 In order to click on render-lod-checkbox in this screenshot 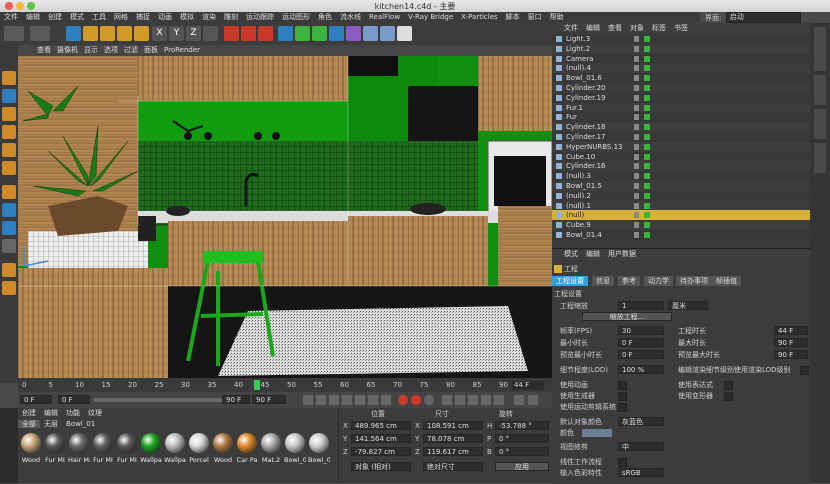, I will do `click(804, 370)`.